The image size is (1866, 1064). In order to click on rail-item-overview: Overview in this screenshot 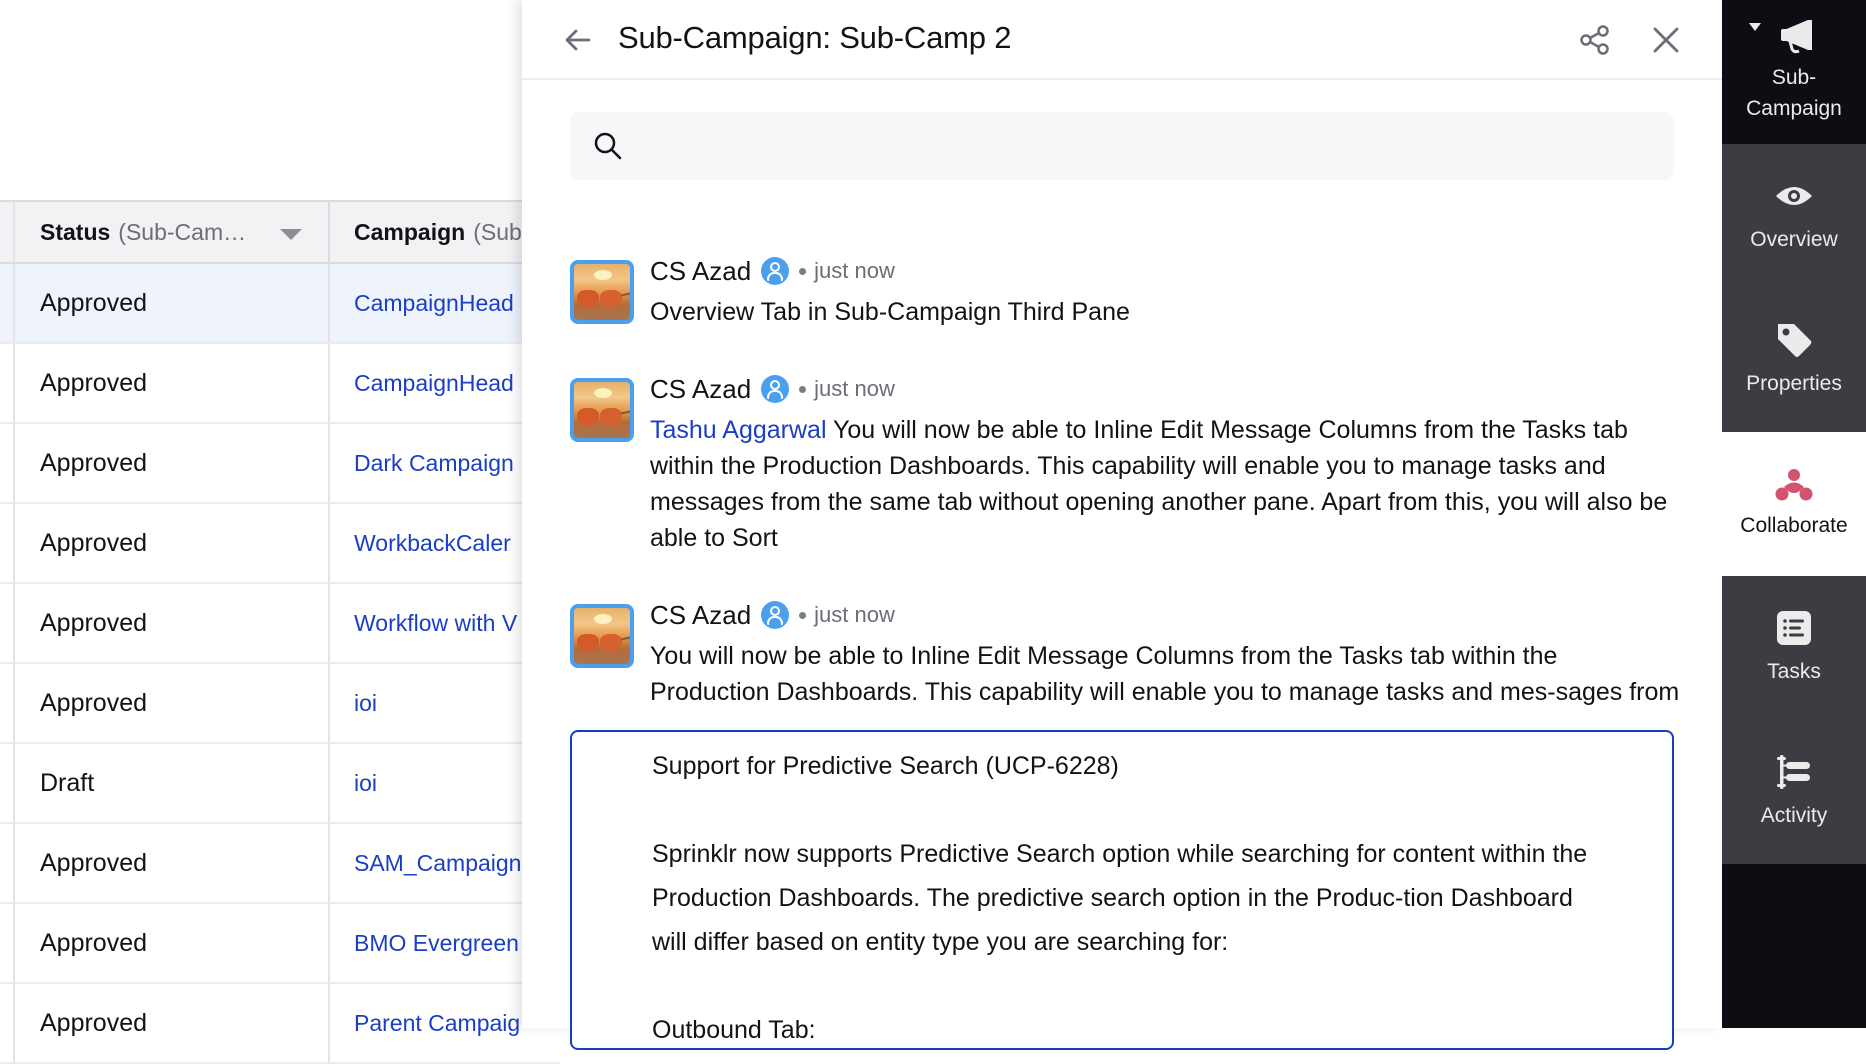, I will do `click(1794, 216)`.